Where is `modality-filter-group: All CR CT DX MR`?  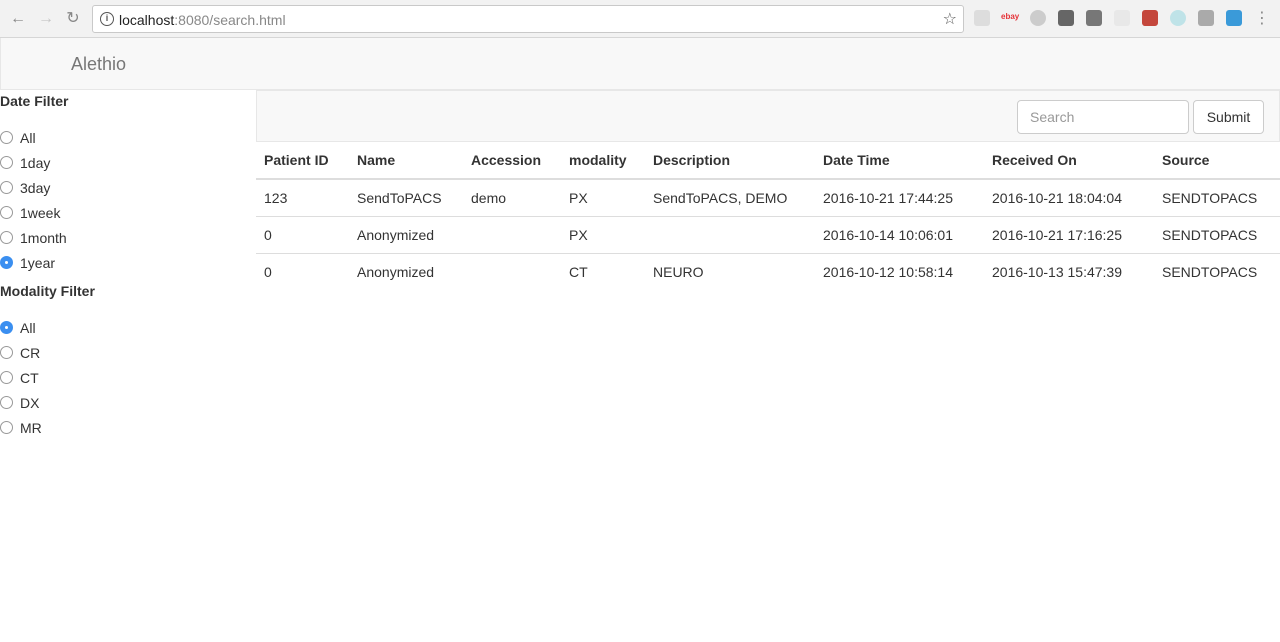
modality-filter-group: All CR CT DX MR is located at coordinates (127, 377).